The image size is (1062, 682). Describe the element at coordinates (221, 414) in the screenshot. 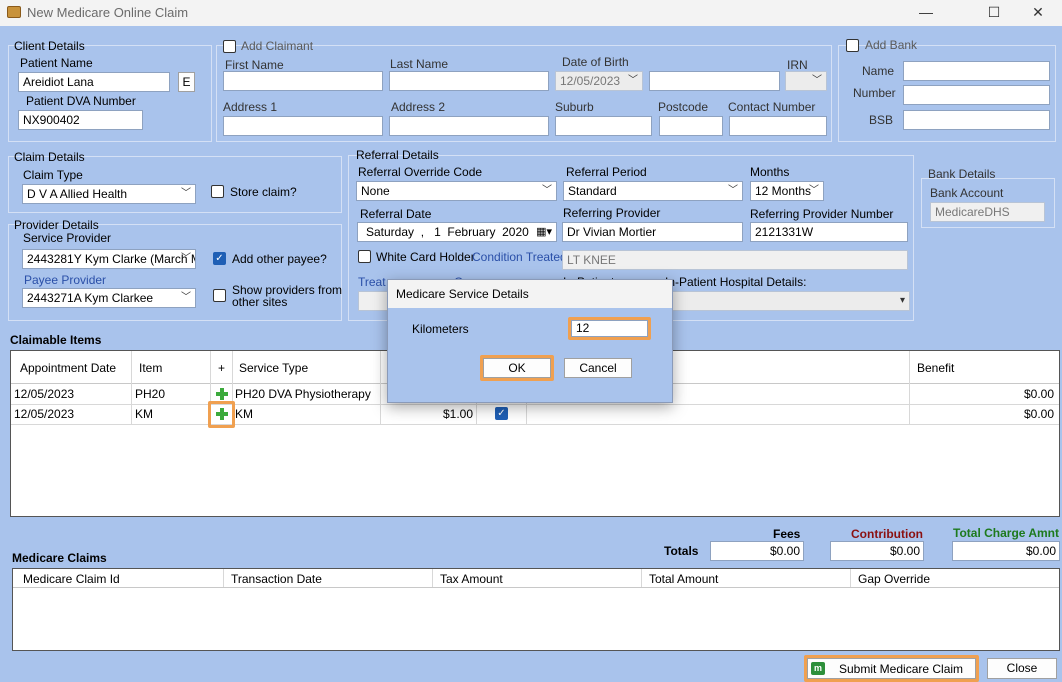

I see `add-item-highlight` at that location.